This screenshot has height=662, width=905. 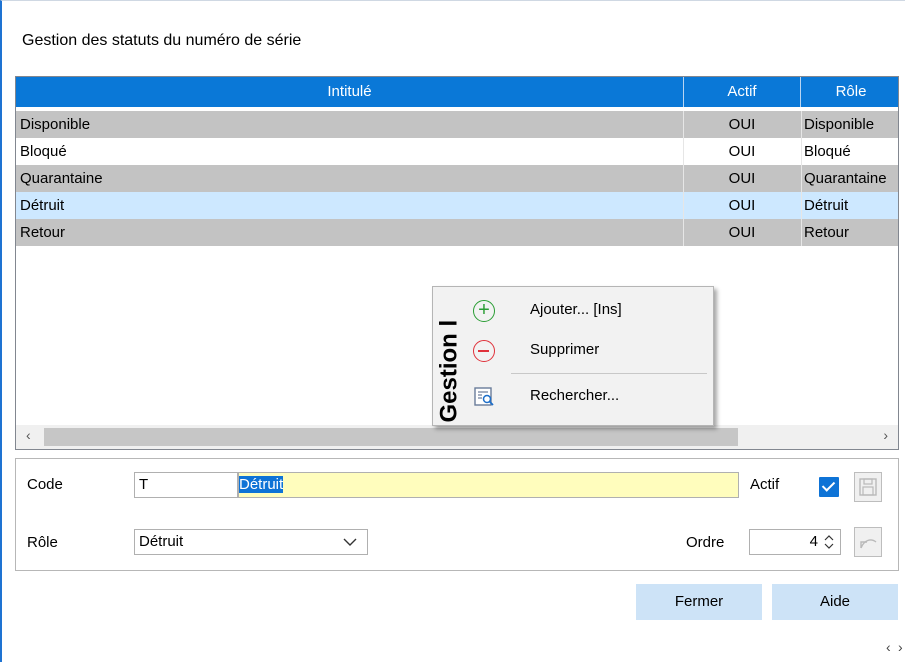 I want to click on intitule-selected-text: Détruit, so click(x=261, y=484).